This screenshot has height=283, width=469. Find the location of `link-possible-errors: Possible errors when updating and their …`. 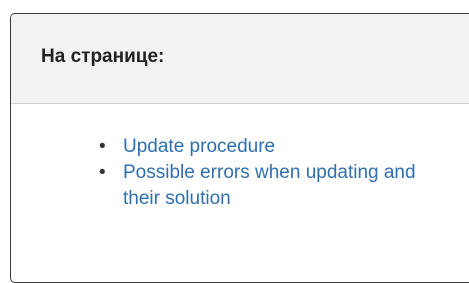

link-possible-errors: Possible errors when updating and their … is located at coordinates (273, 186).